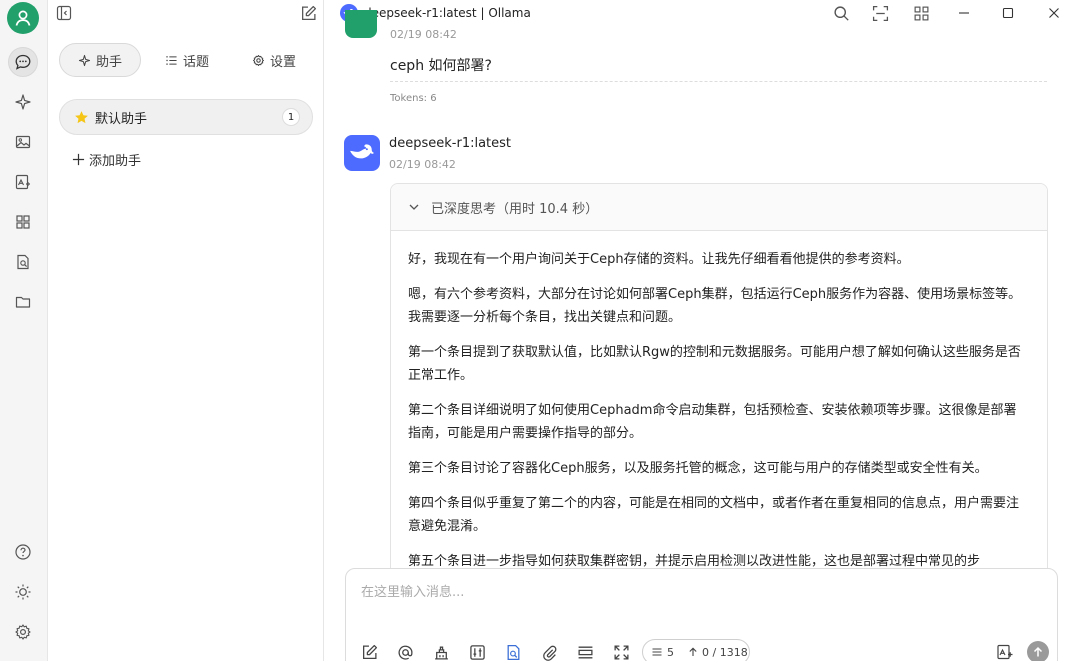 The width and height of the screenshot is (1072, 661). I want to click on clear-context-button, so click(585, 651).